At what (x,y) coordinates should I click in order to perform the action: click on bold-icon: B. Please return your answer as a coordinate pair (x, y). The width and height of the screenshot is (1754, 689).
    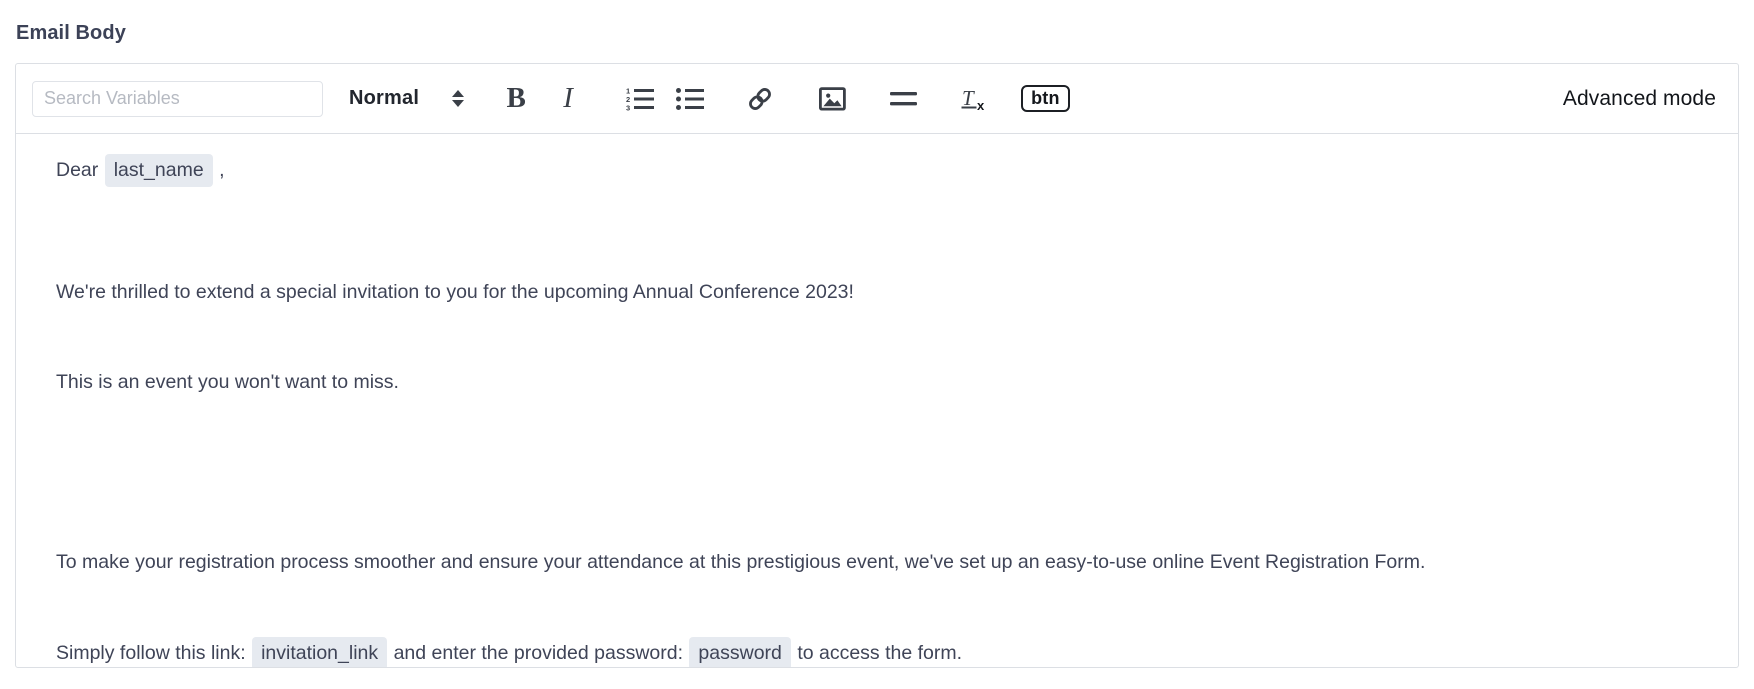
    Looking at the image, I should click on (516, 98).